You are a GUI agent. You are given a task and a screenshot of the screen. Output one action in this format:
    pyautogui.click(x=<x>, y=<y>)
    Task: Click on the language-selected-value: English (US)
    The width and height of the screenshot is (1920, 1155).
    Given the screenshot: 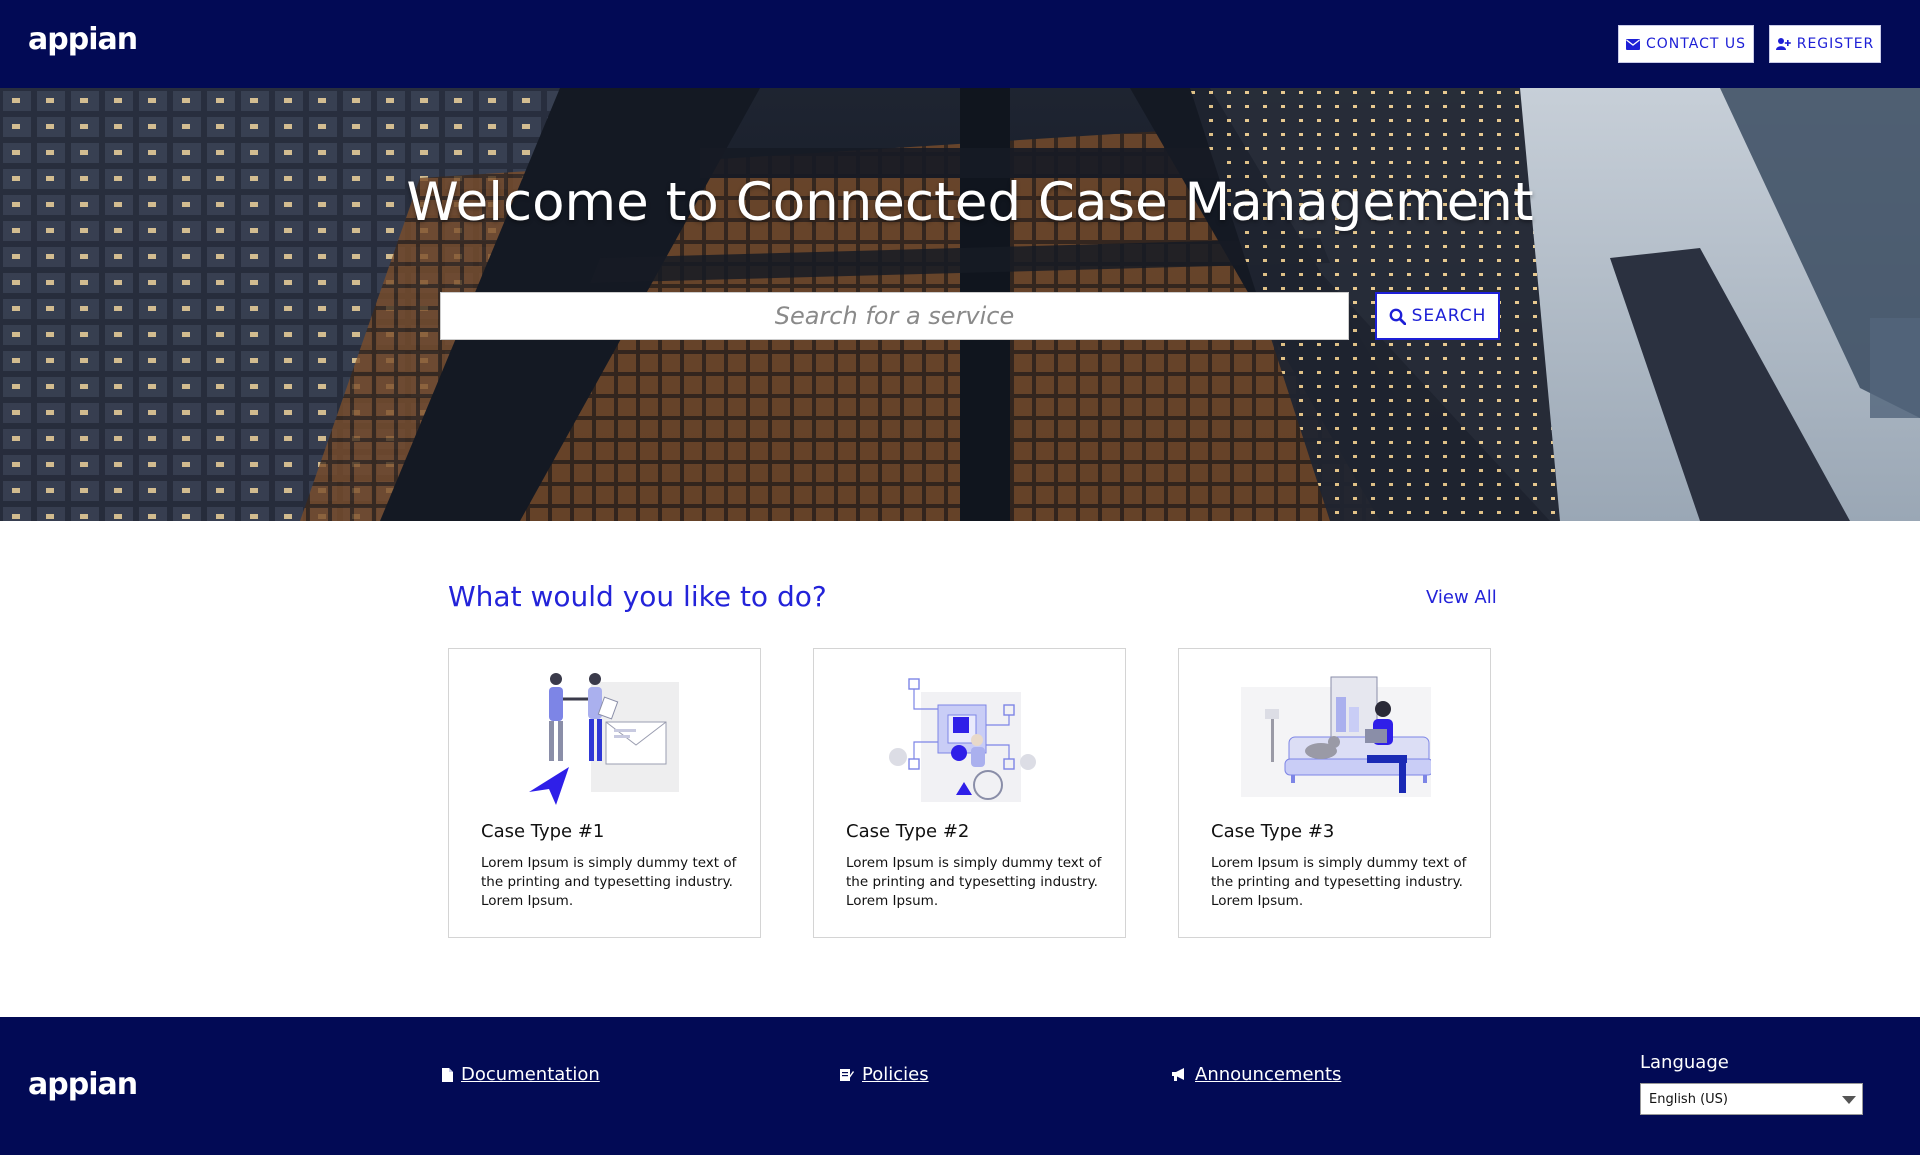 What is the action you would take?
    pyautogui.click(x=1688, y=1099)
    